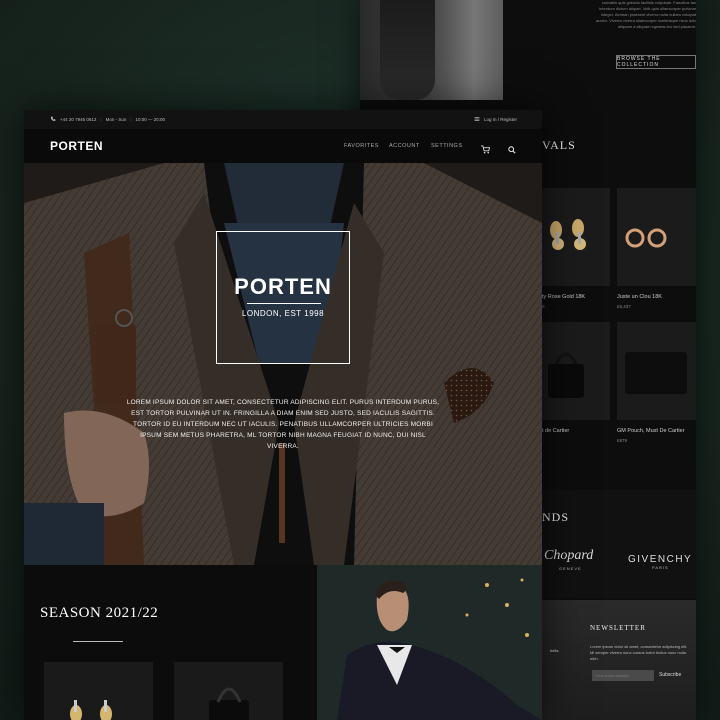 This screenshot has height=720, width=720. What do you see at coordinates (283, 286) in the screenshot?
I see `hero-brand: PORTEN` at bounding box center [283, 286].